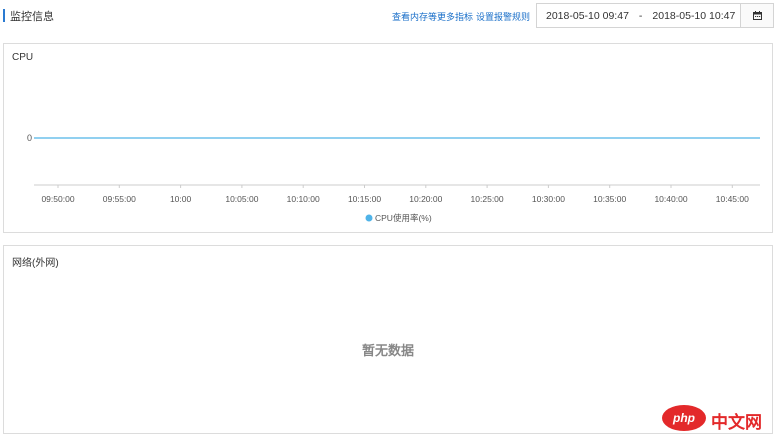 The image size is (778, 437). Describe the element at coordinates (503, 17) in the screenshot. I see `alarm-rules-link: 设置报警规则` at that location.